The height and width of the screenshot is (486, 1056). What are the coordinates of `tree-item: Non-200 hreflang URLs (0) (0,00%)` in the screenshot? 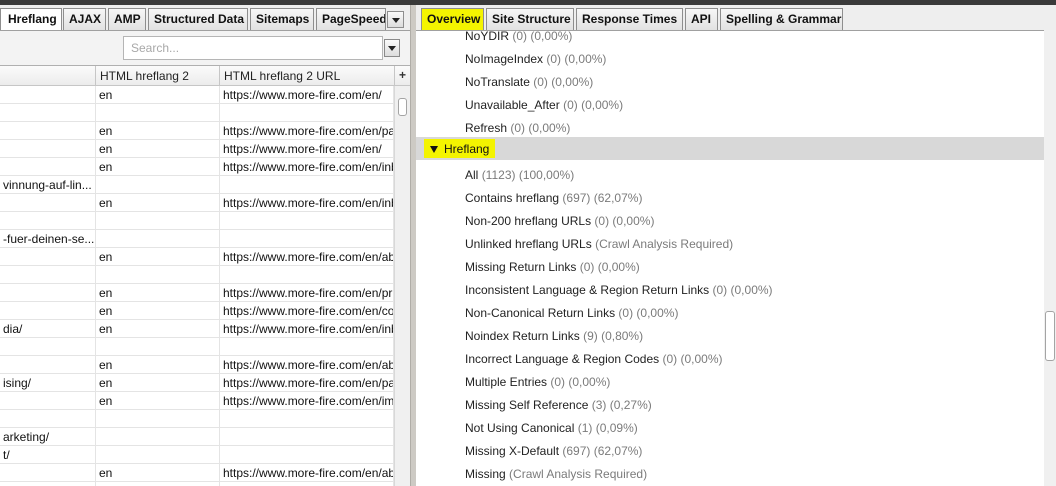 It's located at (559, 221).